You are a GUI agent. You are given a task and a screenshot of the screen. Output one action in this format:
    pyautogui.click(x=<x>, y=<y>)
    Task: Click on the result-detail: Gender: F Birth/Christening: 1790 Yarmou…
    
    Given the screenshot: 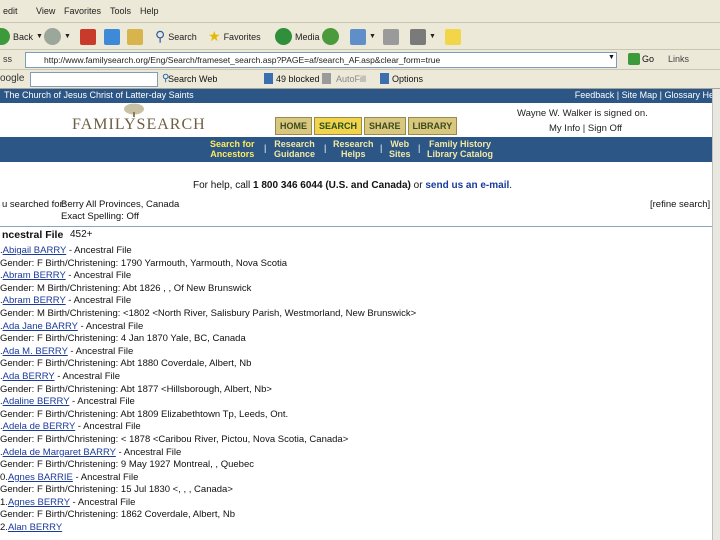 What is the action you would take?
    pyautogui.click(x=144, y=263)
    